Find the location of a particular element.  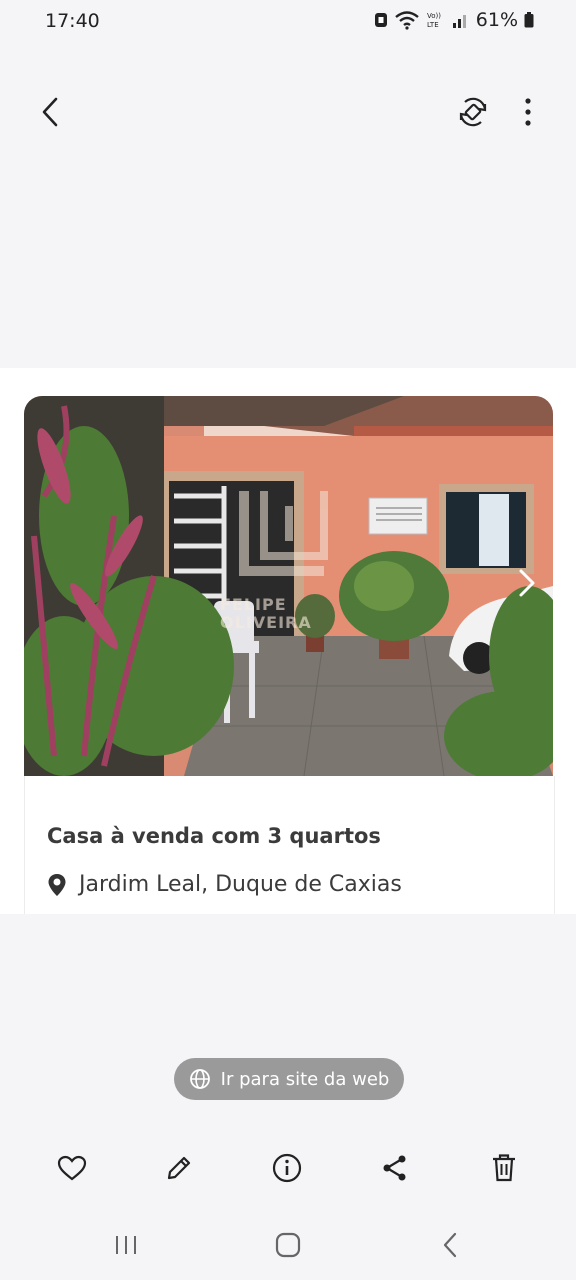

info-icon is located at coordinates (287, 1168).